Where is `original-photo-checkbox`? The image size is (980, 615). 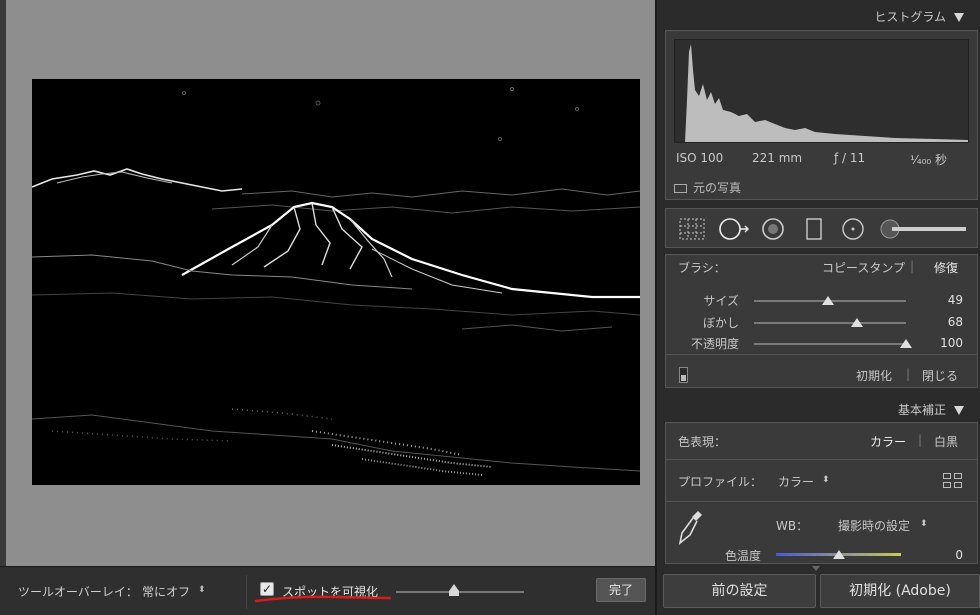 original-photo-checkbox is located at coordinates (680, 188).